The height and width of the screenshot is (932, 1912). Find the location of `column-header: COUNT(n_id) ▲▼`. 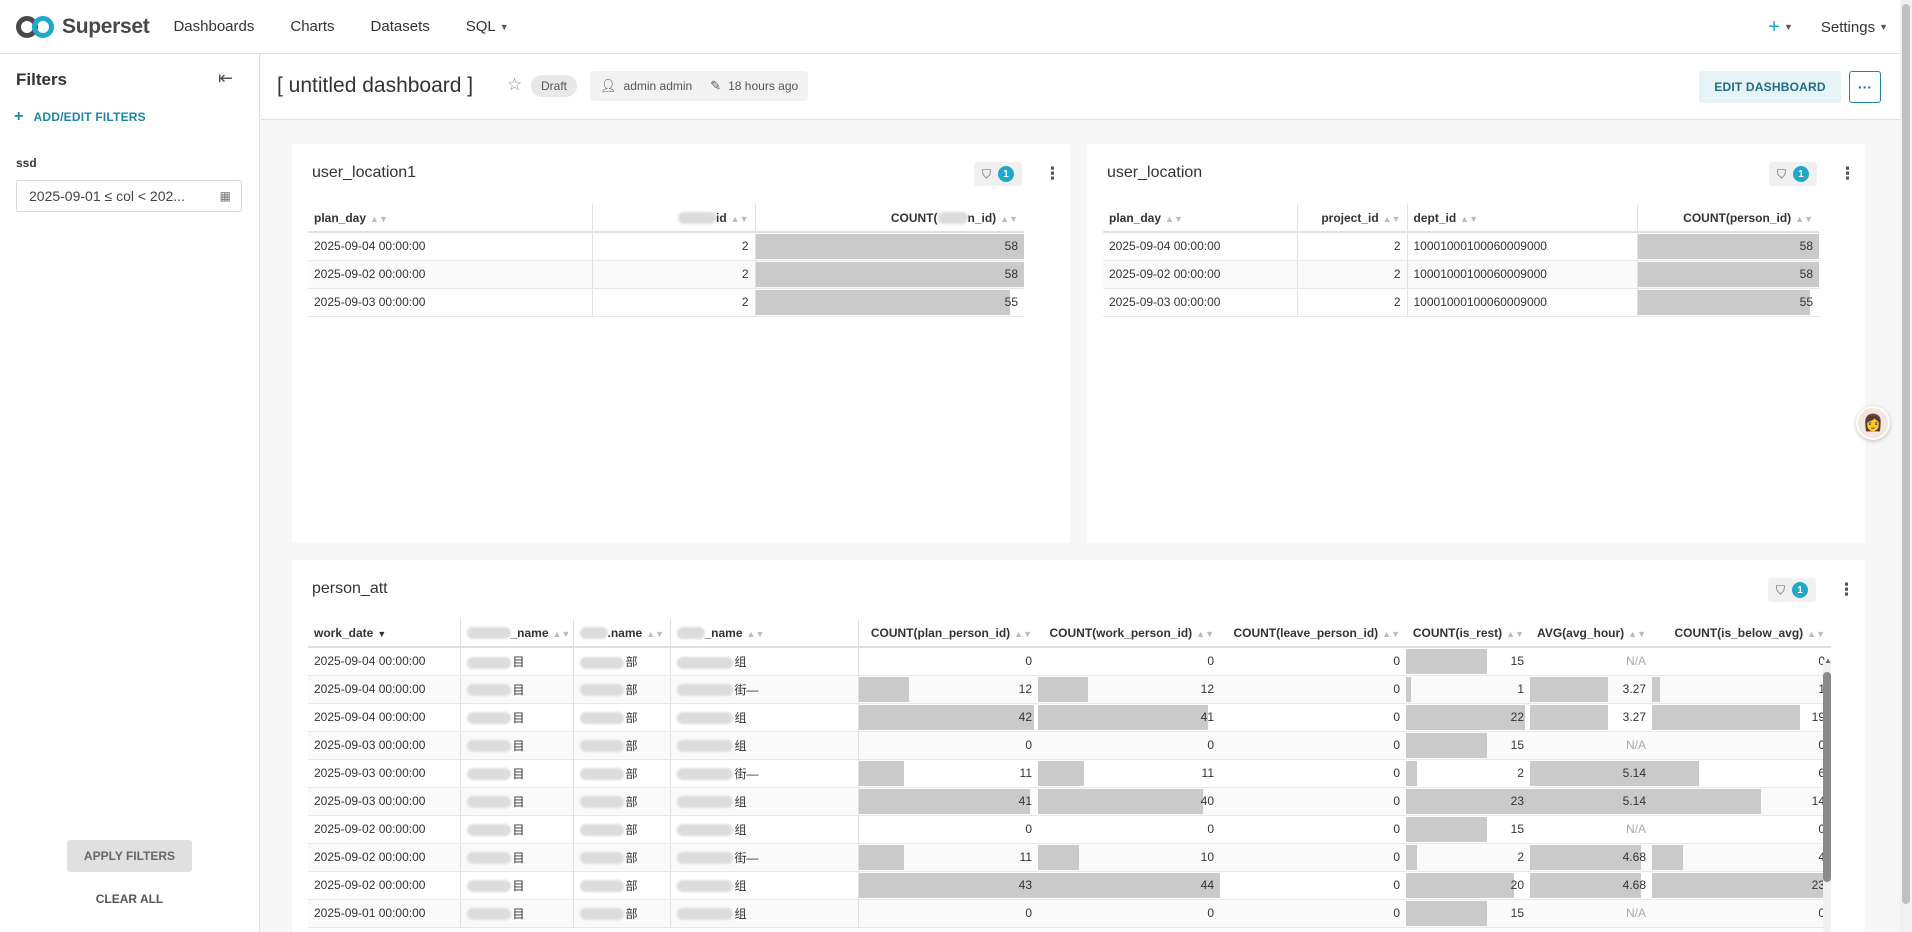

column-header: COUNT(n_id) ▲▼ is located at coordinates (889, 218).